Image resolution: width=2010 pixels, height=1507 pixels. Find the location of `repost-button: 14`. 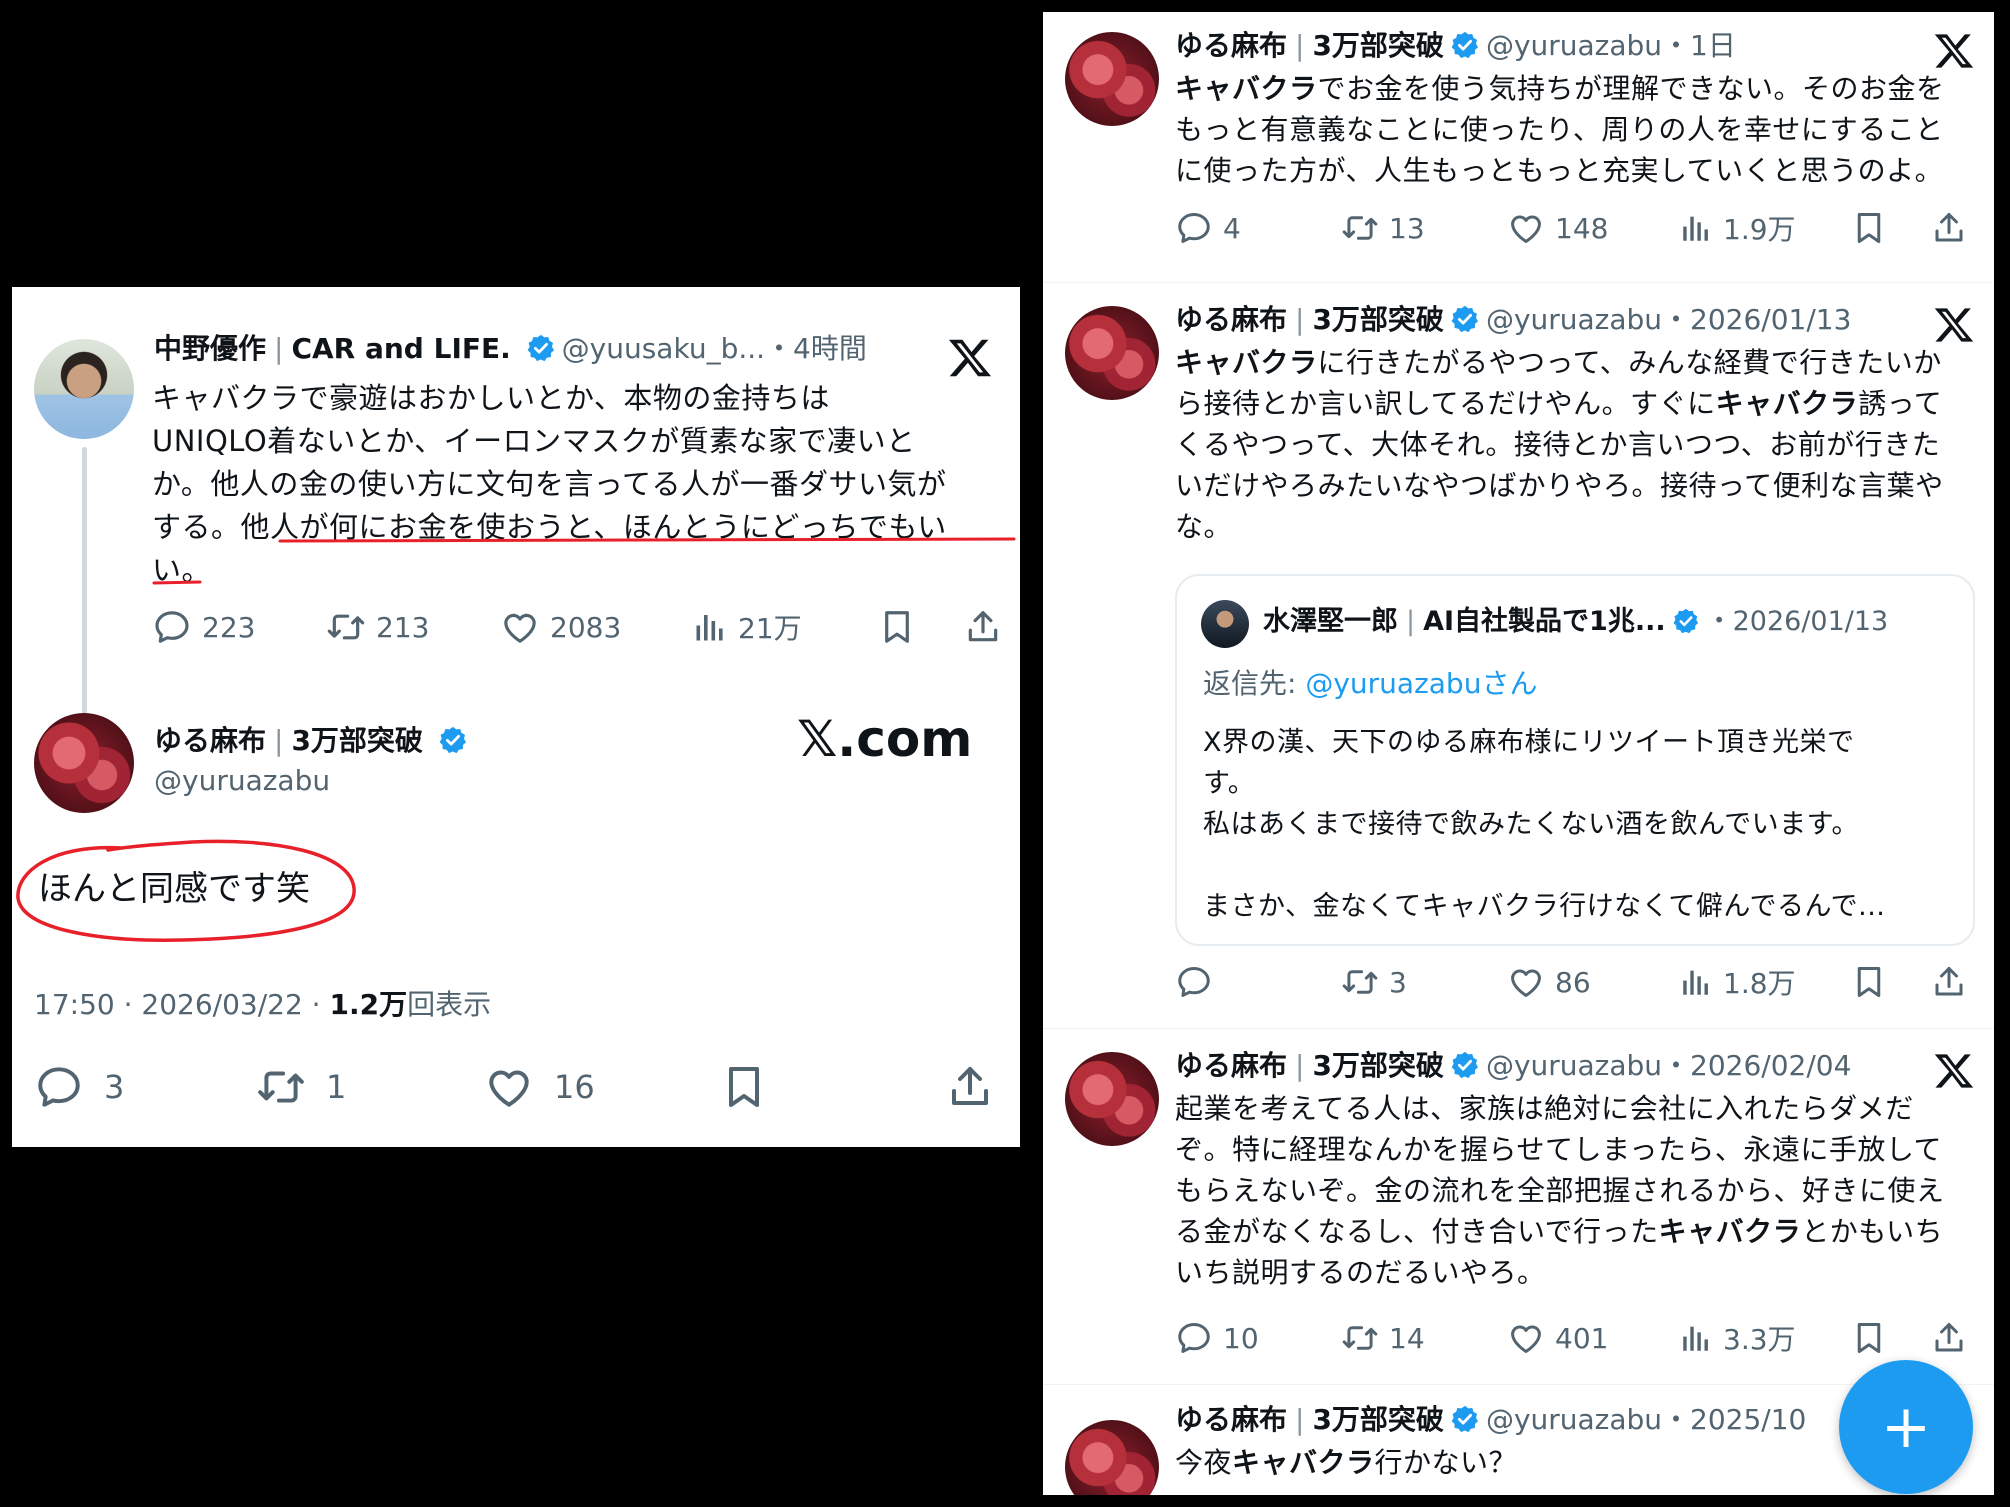

repost-button: 14 is located at coordinates (1383, 1338).